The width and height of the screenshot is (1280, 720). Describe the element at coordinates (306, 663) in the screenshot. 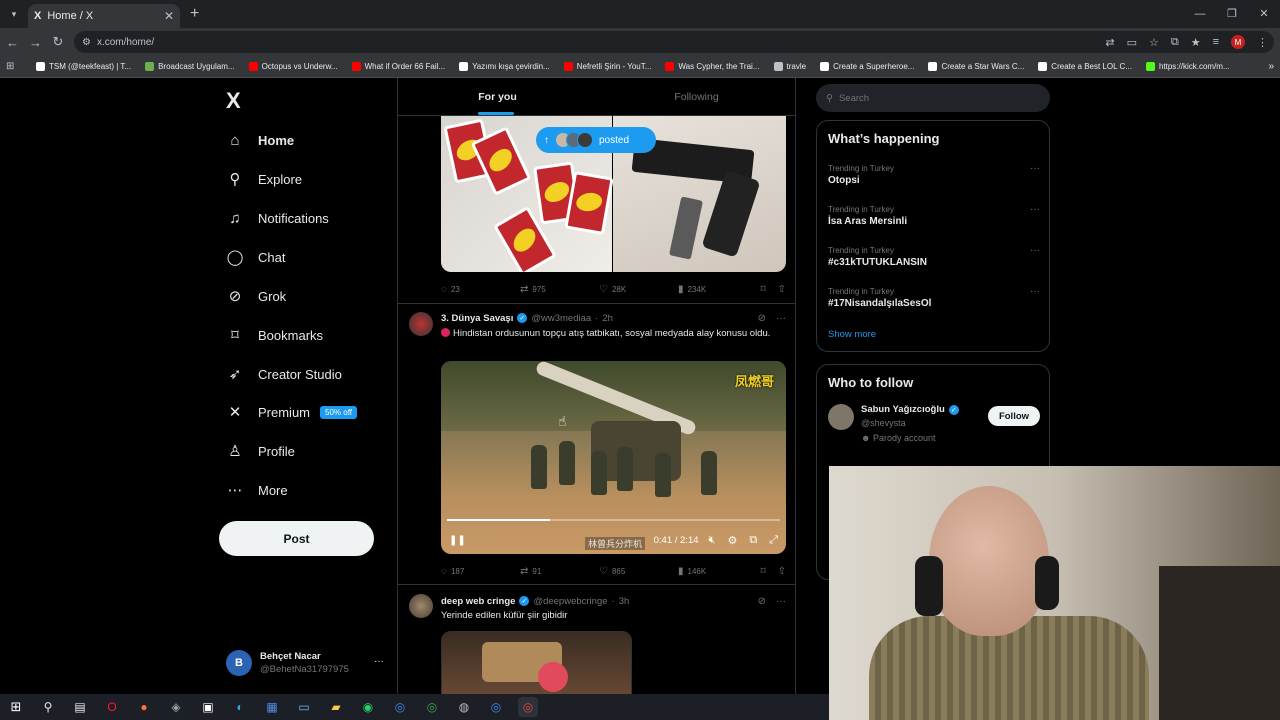

I see `account-switcher: B Behçet Nacar @BehetNa31797975 ···` at that location.